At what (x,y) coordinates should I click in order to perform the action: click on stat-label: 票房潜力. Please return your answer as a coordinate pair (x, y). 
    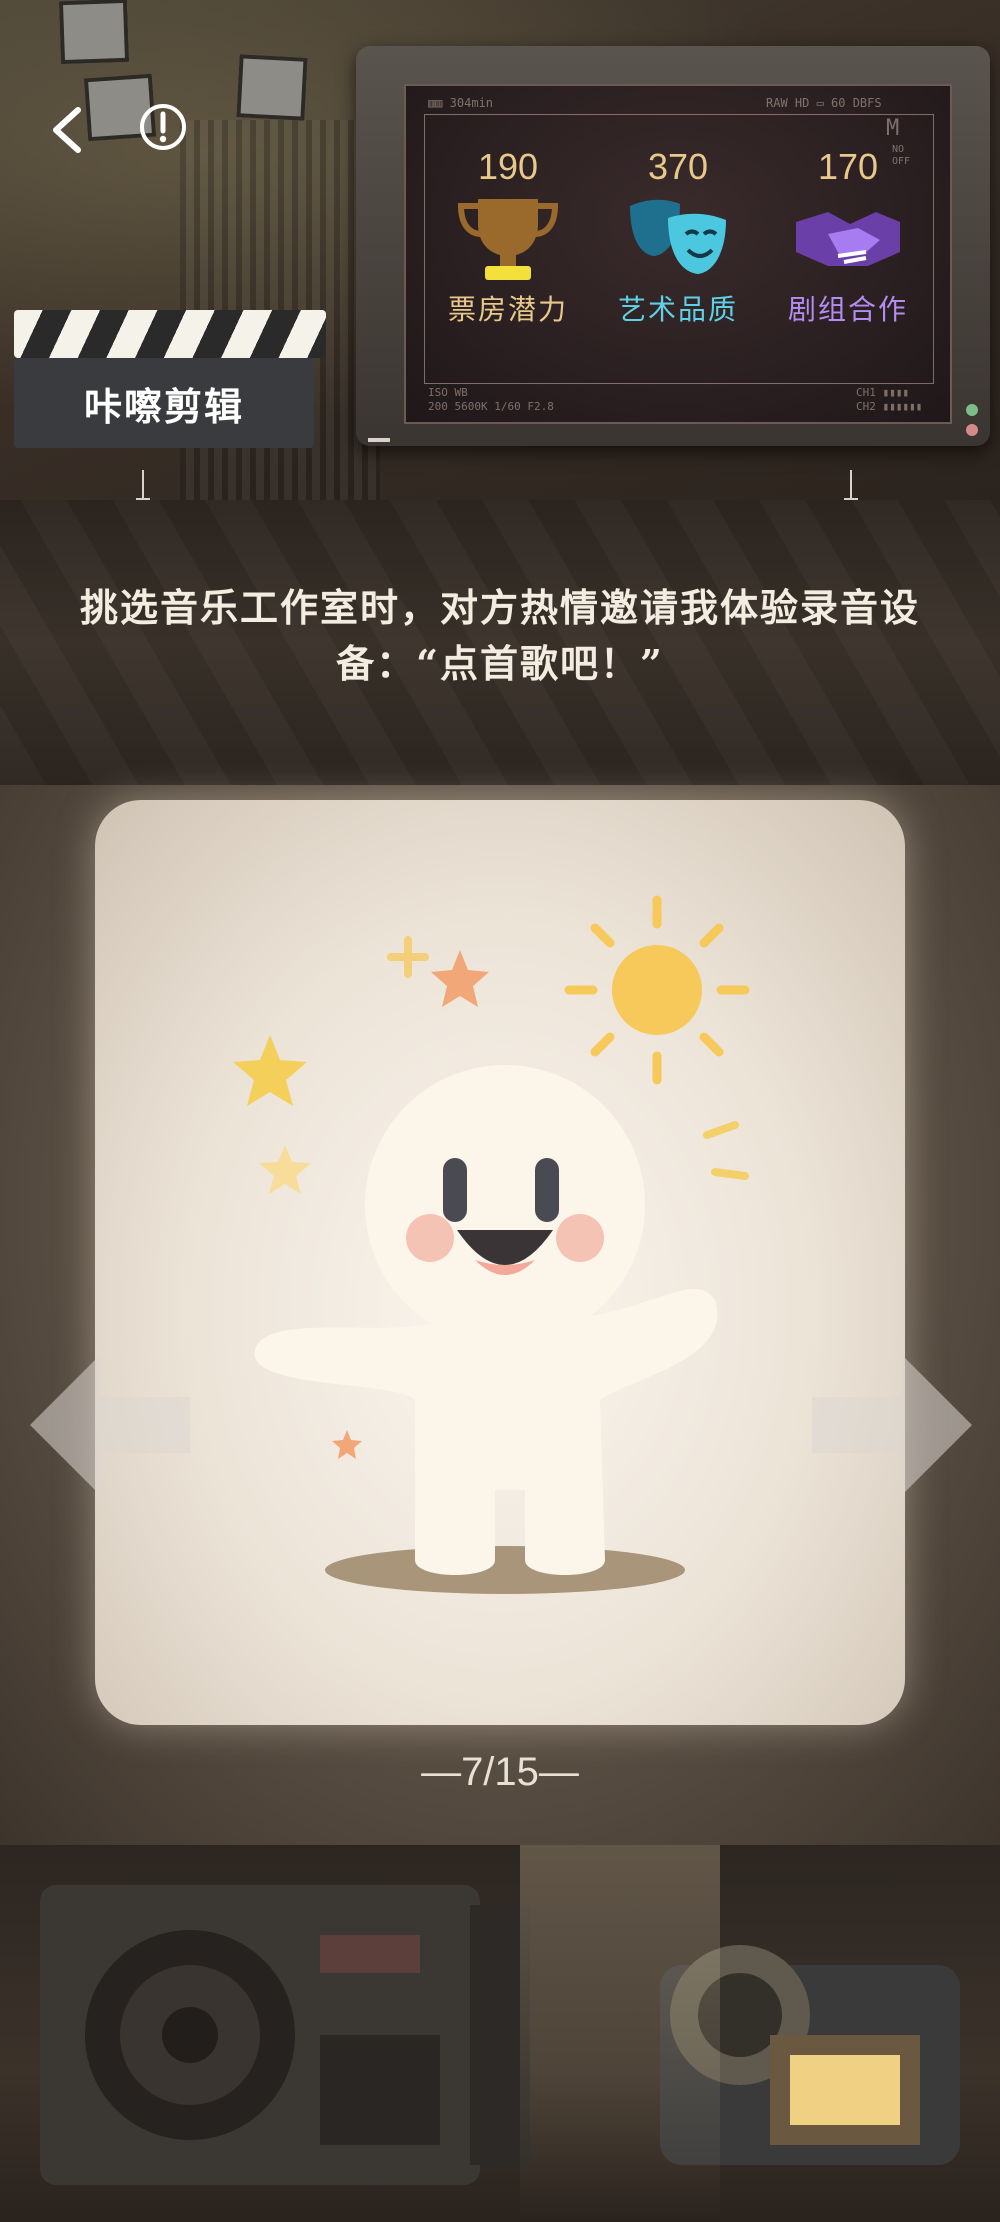
    Looking at the image, I should click on (507, 309).